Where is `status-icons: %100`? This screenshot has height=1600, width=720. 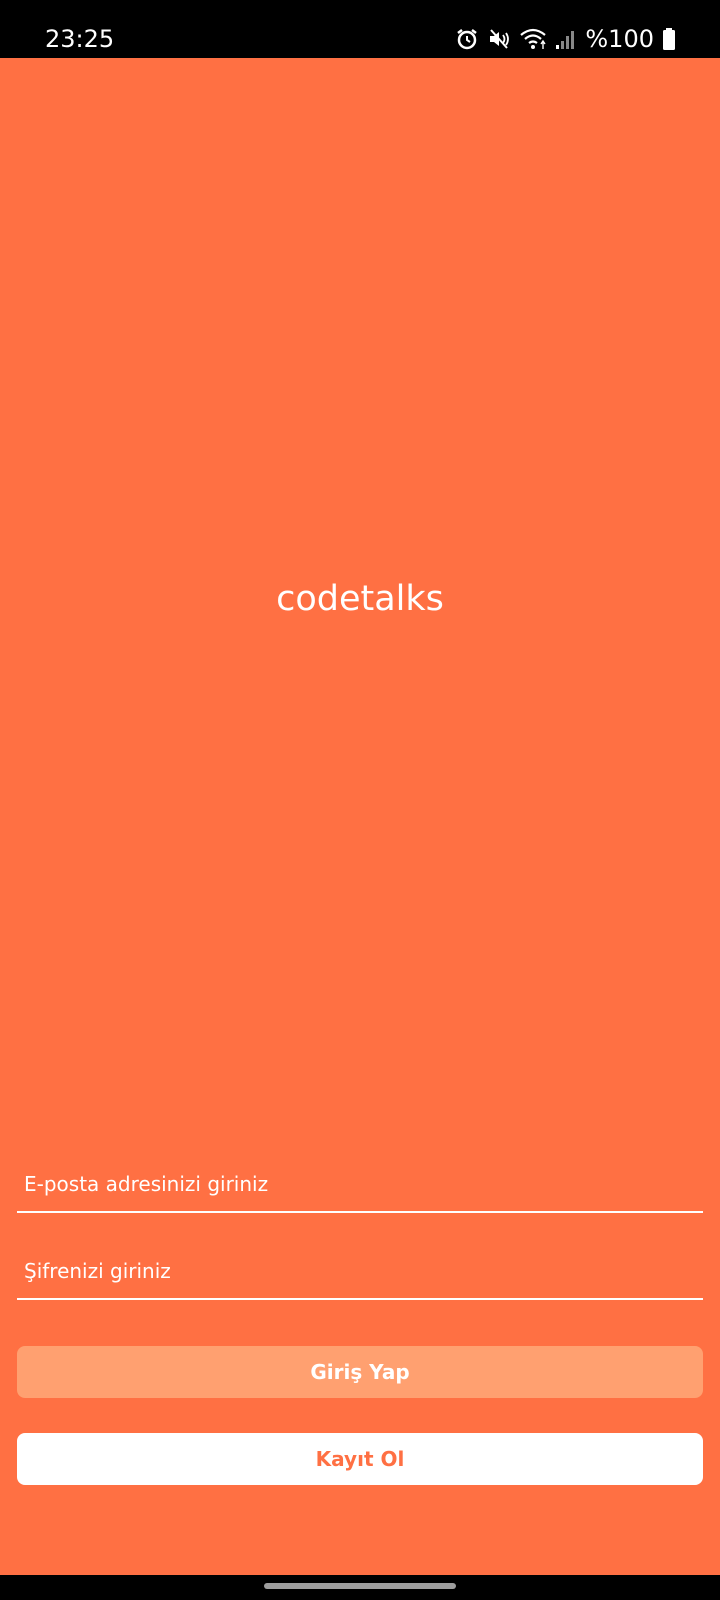
status-icons: %100 is located at coordinates (565, 39).